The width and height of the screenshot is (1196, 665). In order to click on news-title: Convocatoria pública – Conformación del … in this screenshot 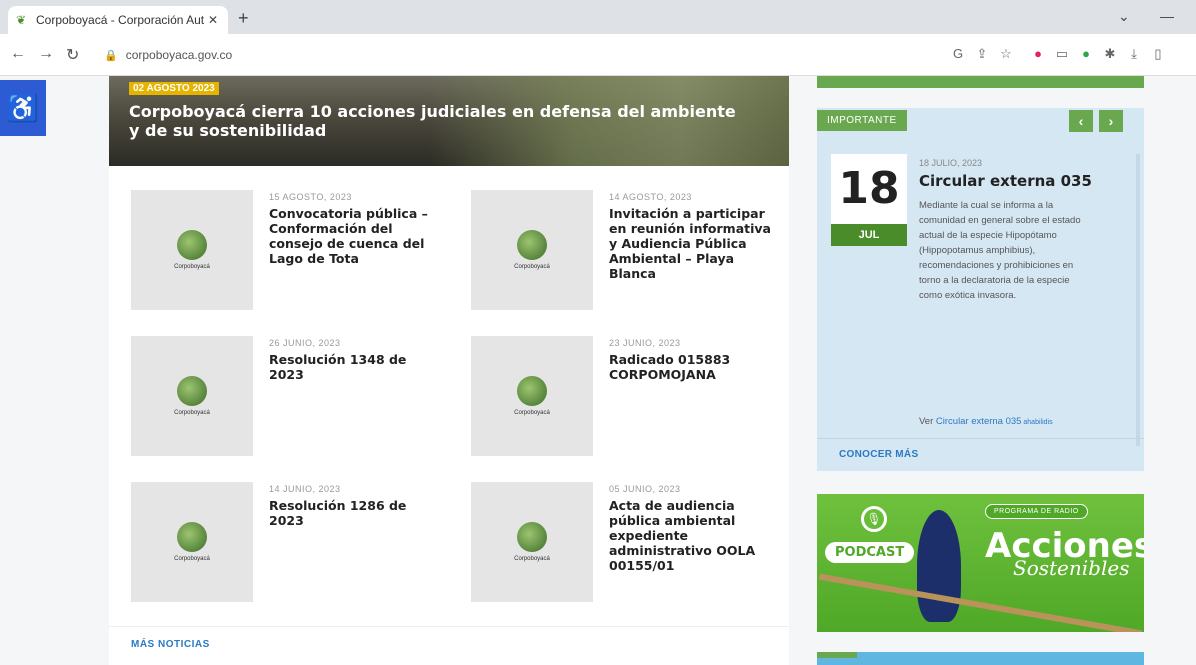, I will do `click(351, 236)`.